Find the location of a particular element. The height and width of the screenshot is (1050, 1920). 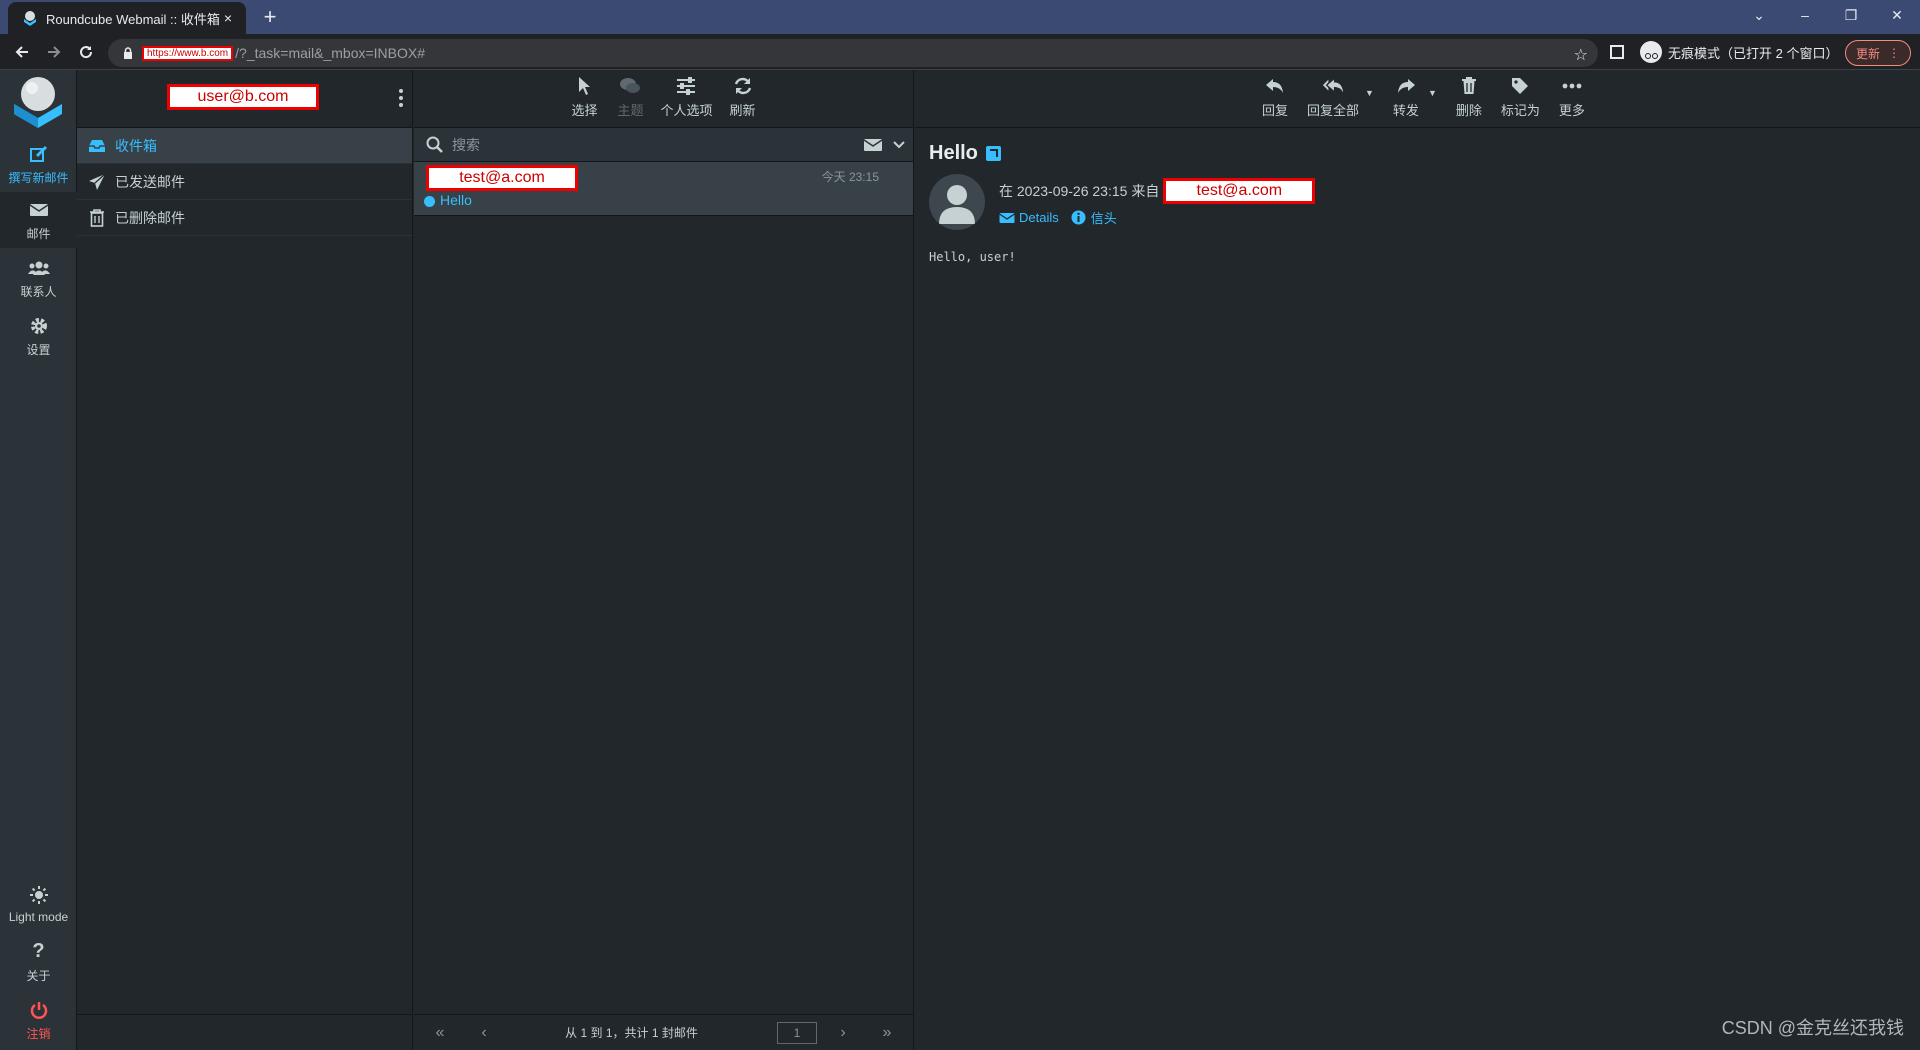

arrow-left-icon is located at coordinates (21, 52).